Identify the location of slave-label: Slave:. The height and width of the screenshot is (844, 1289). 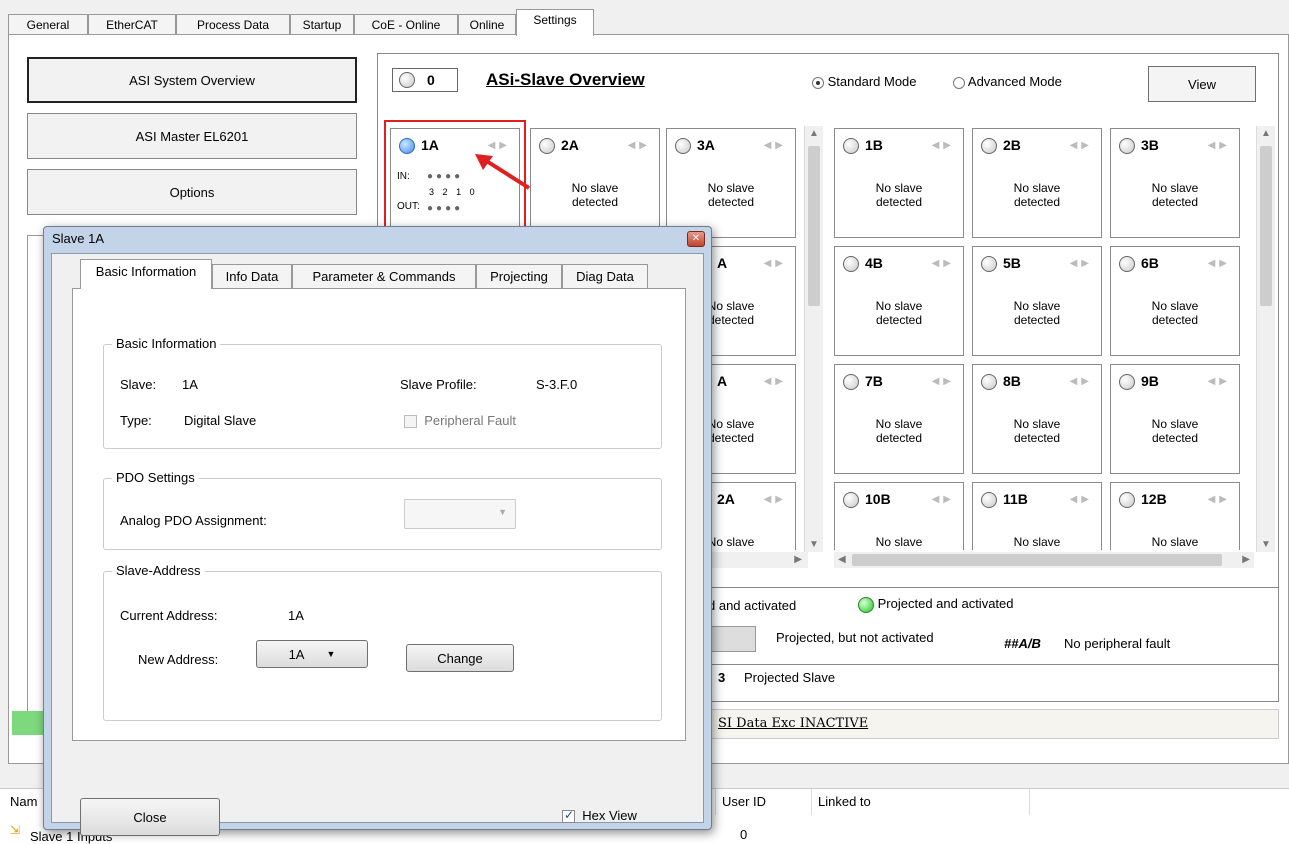
(138, 384).